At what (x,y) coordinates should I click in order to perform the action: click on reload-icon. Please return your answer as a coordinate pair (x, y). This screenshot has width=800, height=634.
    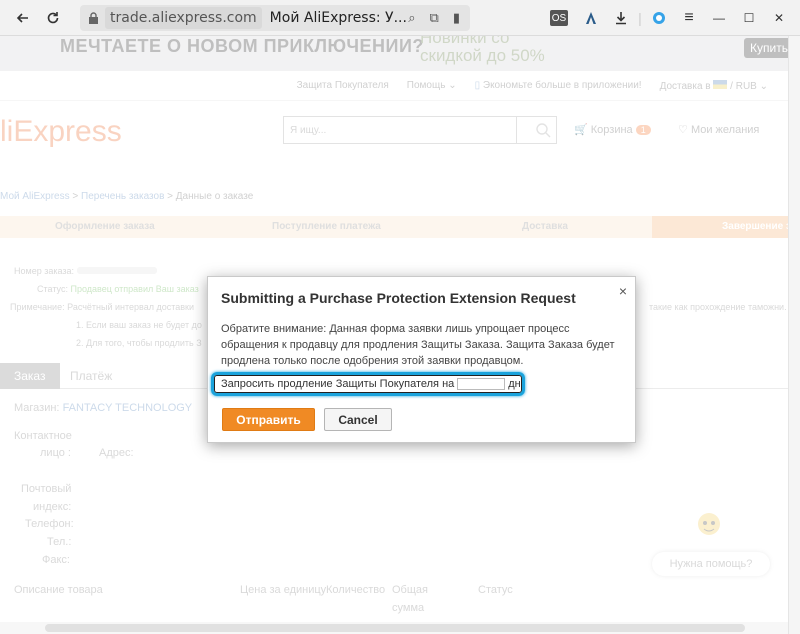
    Looking at the image, I should click on (53, 18).